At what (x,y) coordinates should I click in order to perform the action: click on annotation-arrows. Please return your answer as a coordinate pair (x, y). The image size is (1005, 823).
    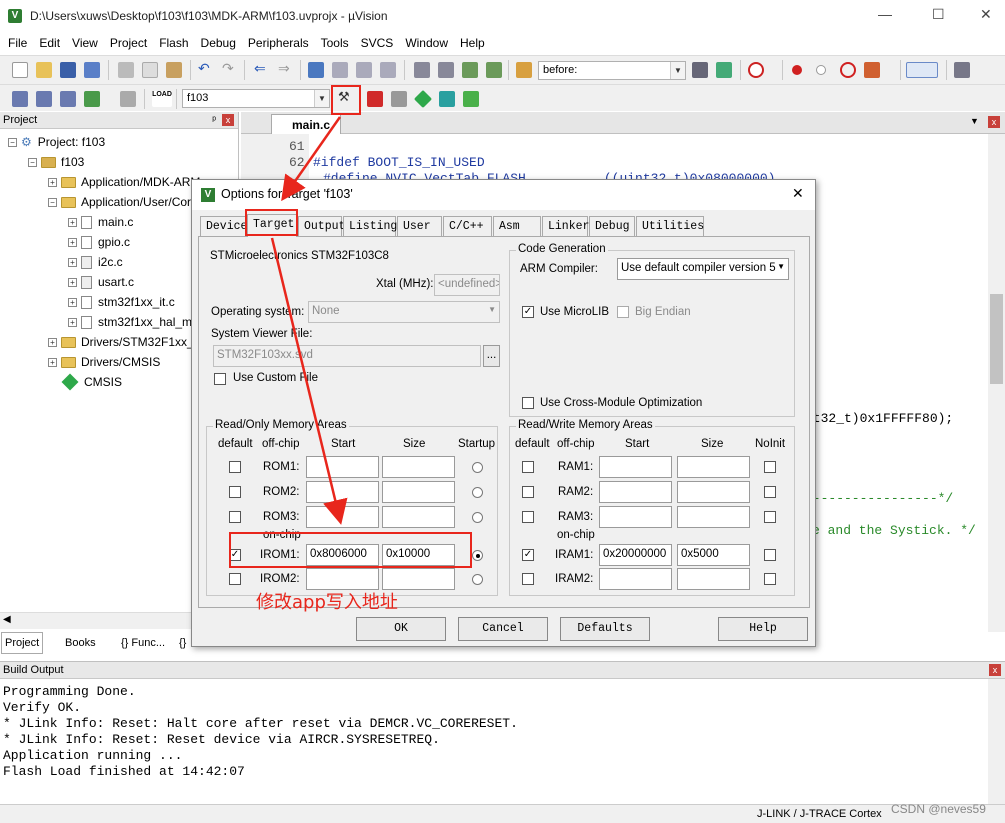
    Looking at the image, I should click on (309, 320).